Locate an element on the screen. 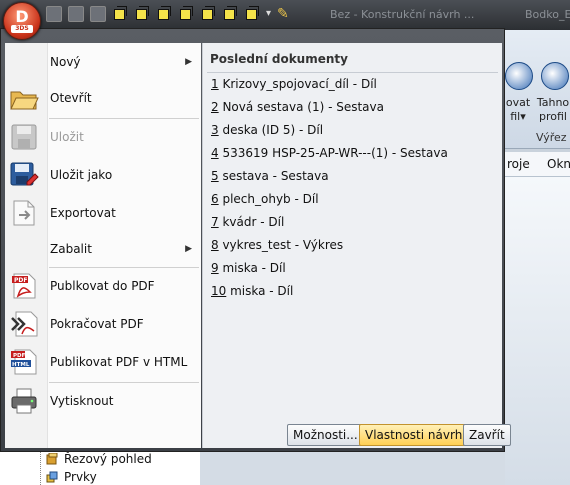 This screenshot has width=570, height=485. recent-document-number: 1 is located at coordinates (215, 84).